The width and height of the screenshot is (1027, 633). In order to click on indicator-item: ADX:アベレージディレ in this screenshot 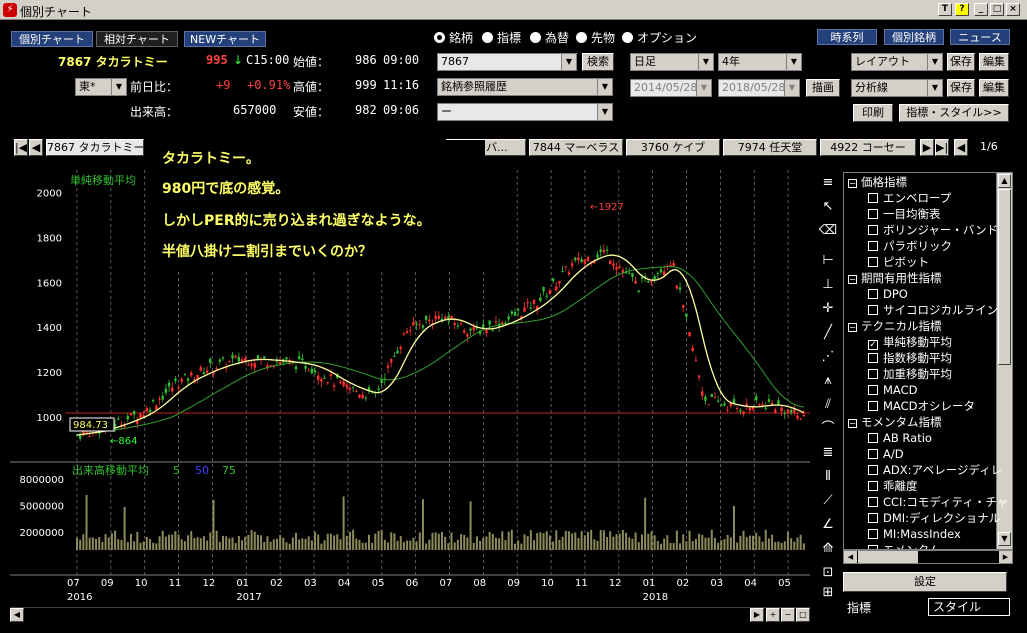, I will do `click(935, 470)`.